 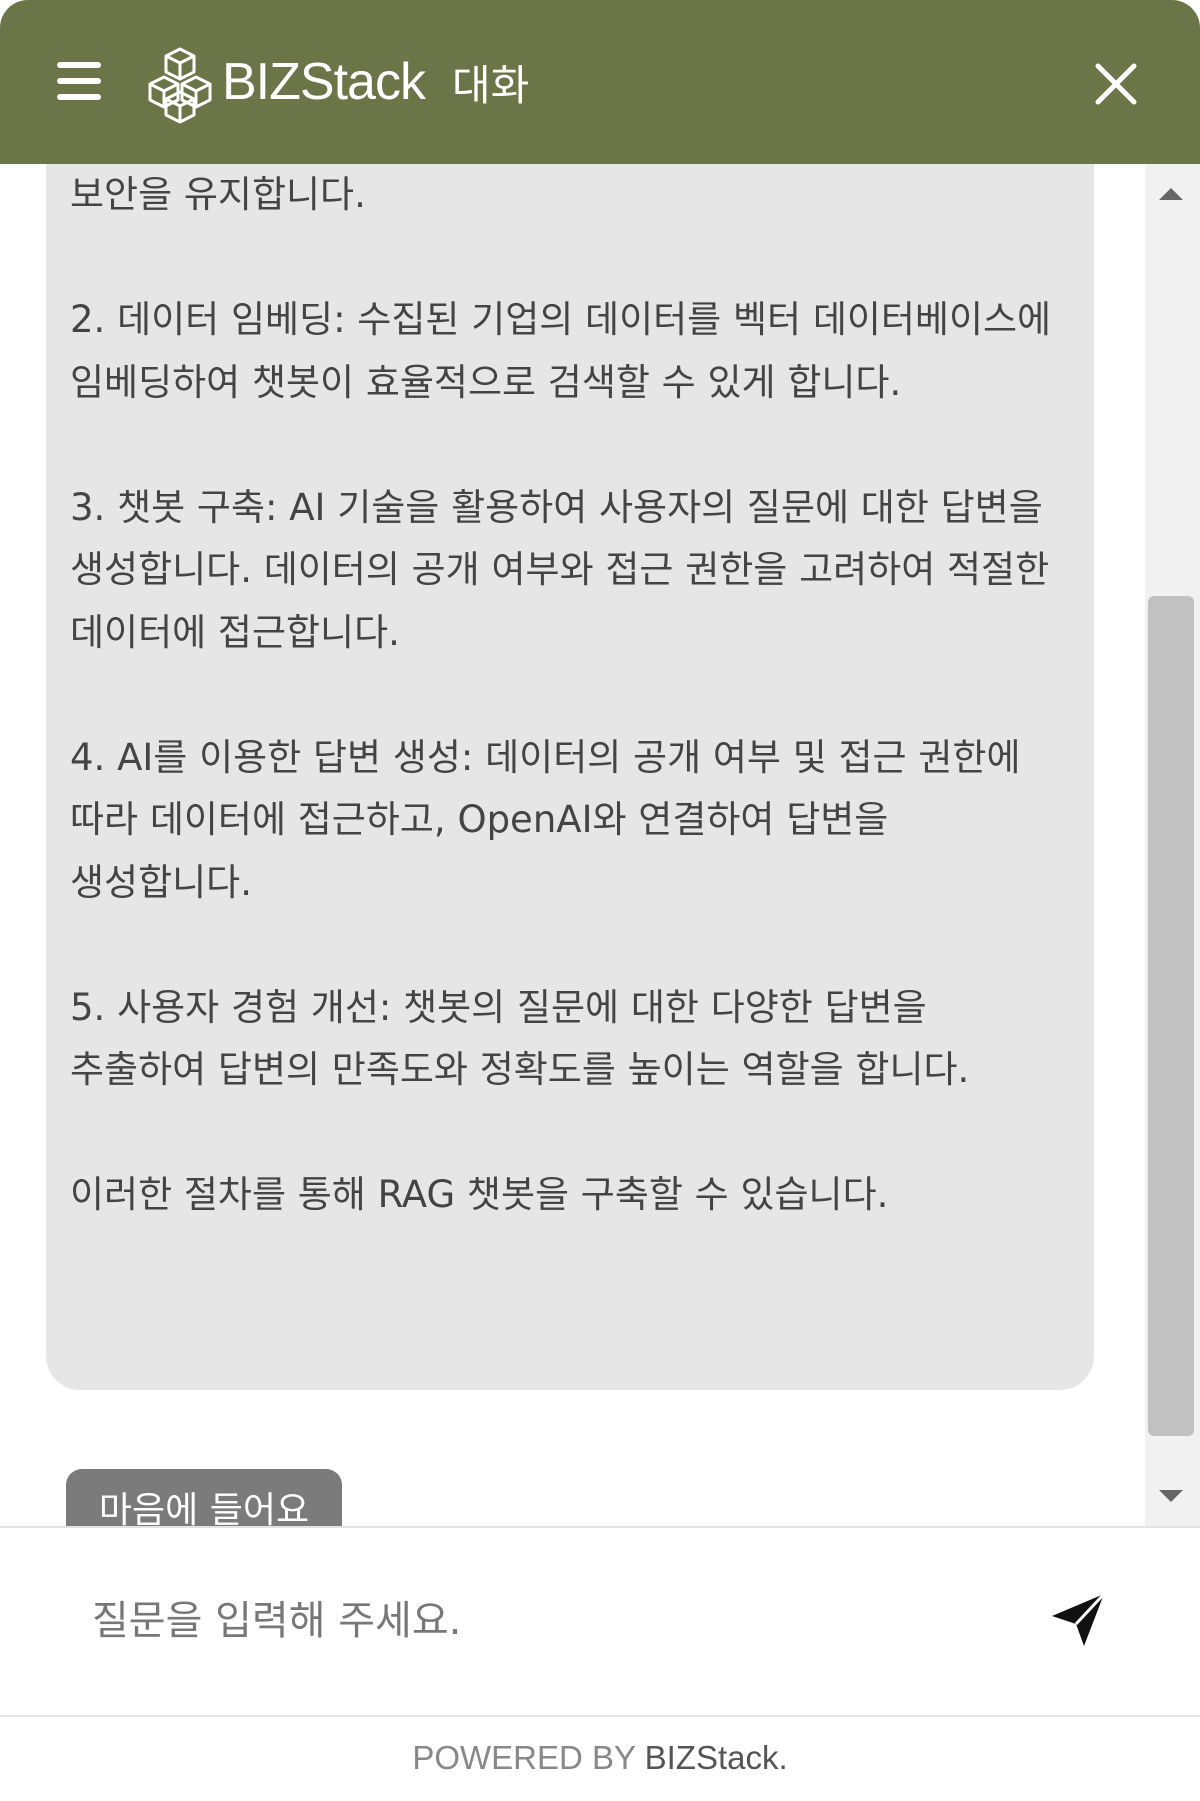 What do you see at coordinates (491, 85) in the screenshot?
I see `header-subtitle: 대화` at bounding box center [491, 85].